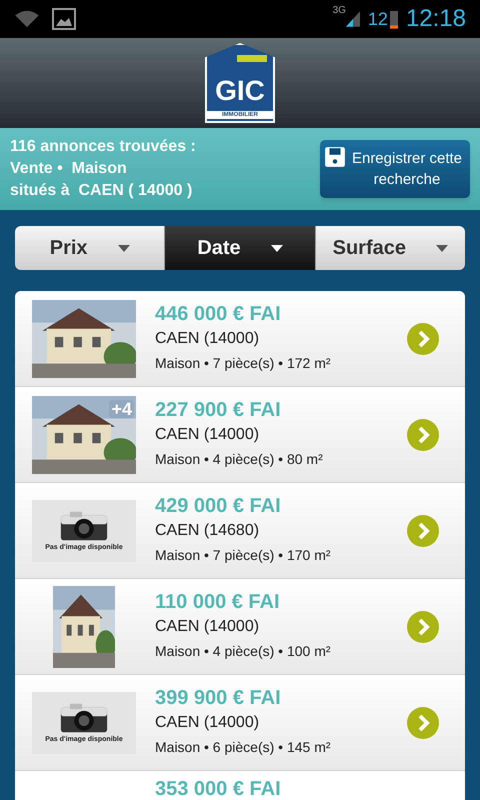  What do you see at coordinates (89, 248) in the screenshot?
I see `sort-tab: Prix` at bounding box center [89, 248].